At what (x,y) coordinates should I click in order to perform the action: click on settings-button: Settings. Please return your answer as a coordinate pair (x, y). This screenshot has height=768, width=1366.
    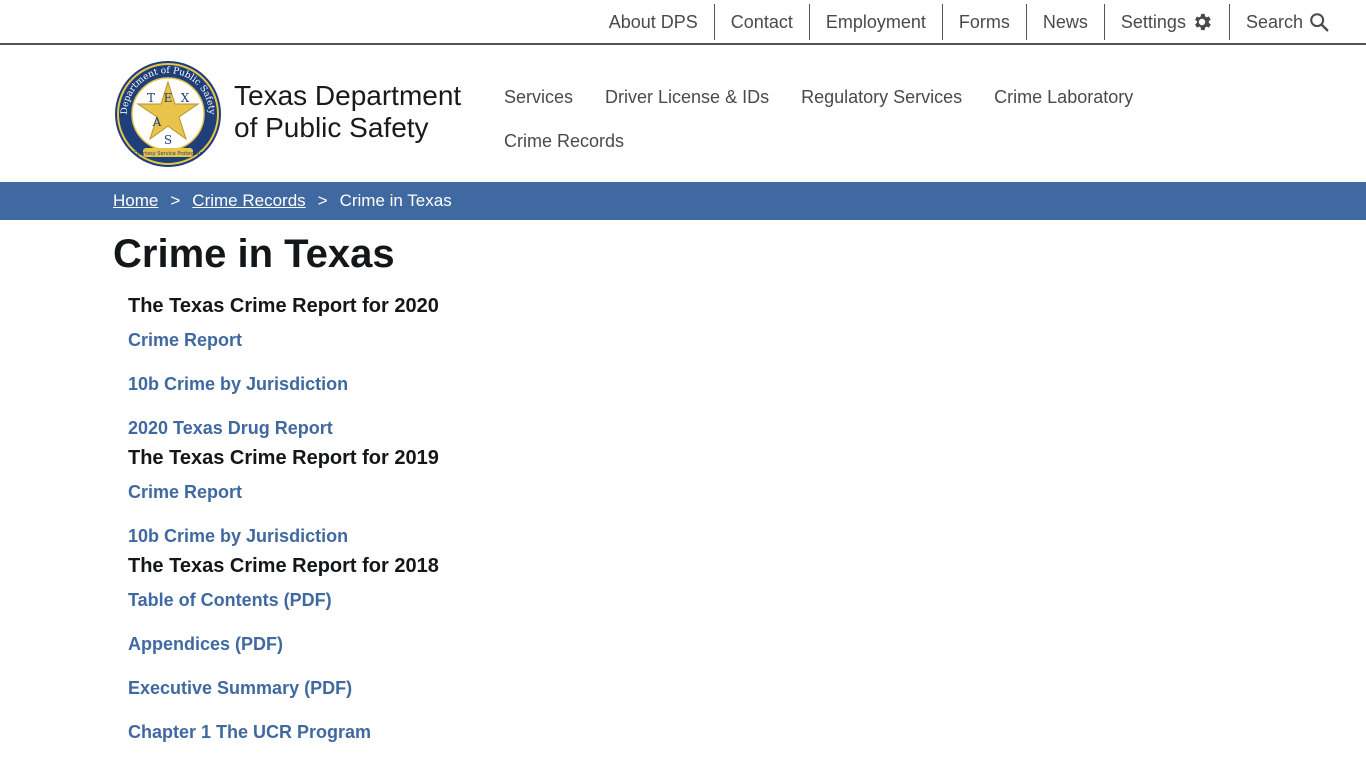
    Looking at the image, I should click on (1166, 22).